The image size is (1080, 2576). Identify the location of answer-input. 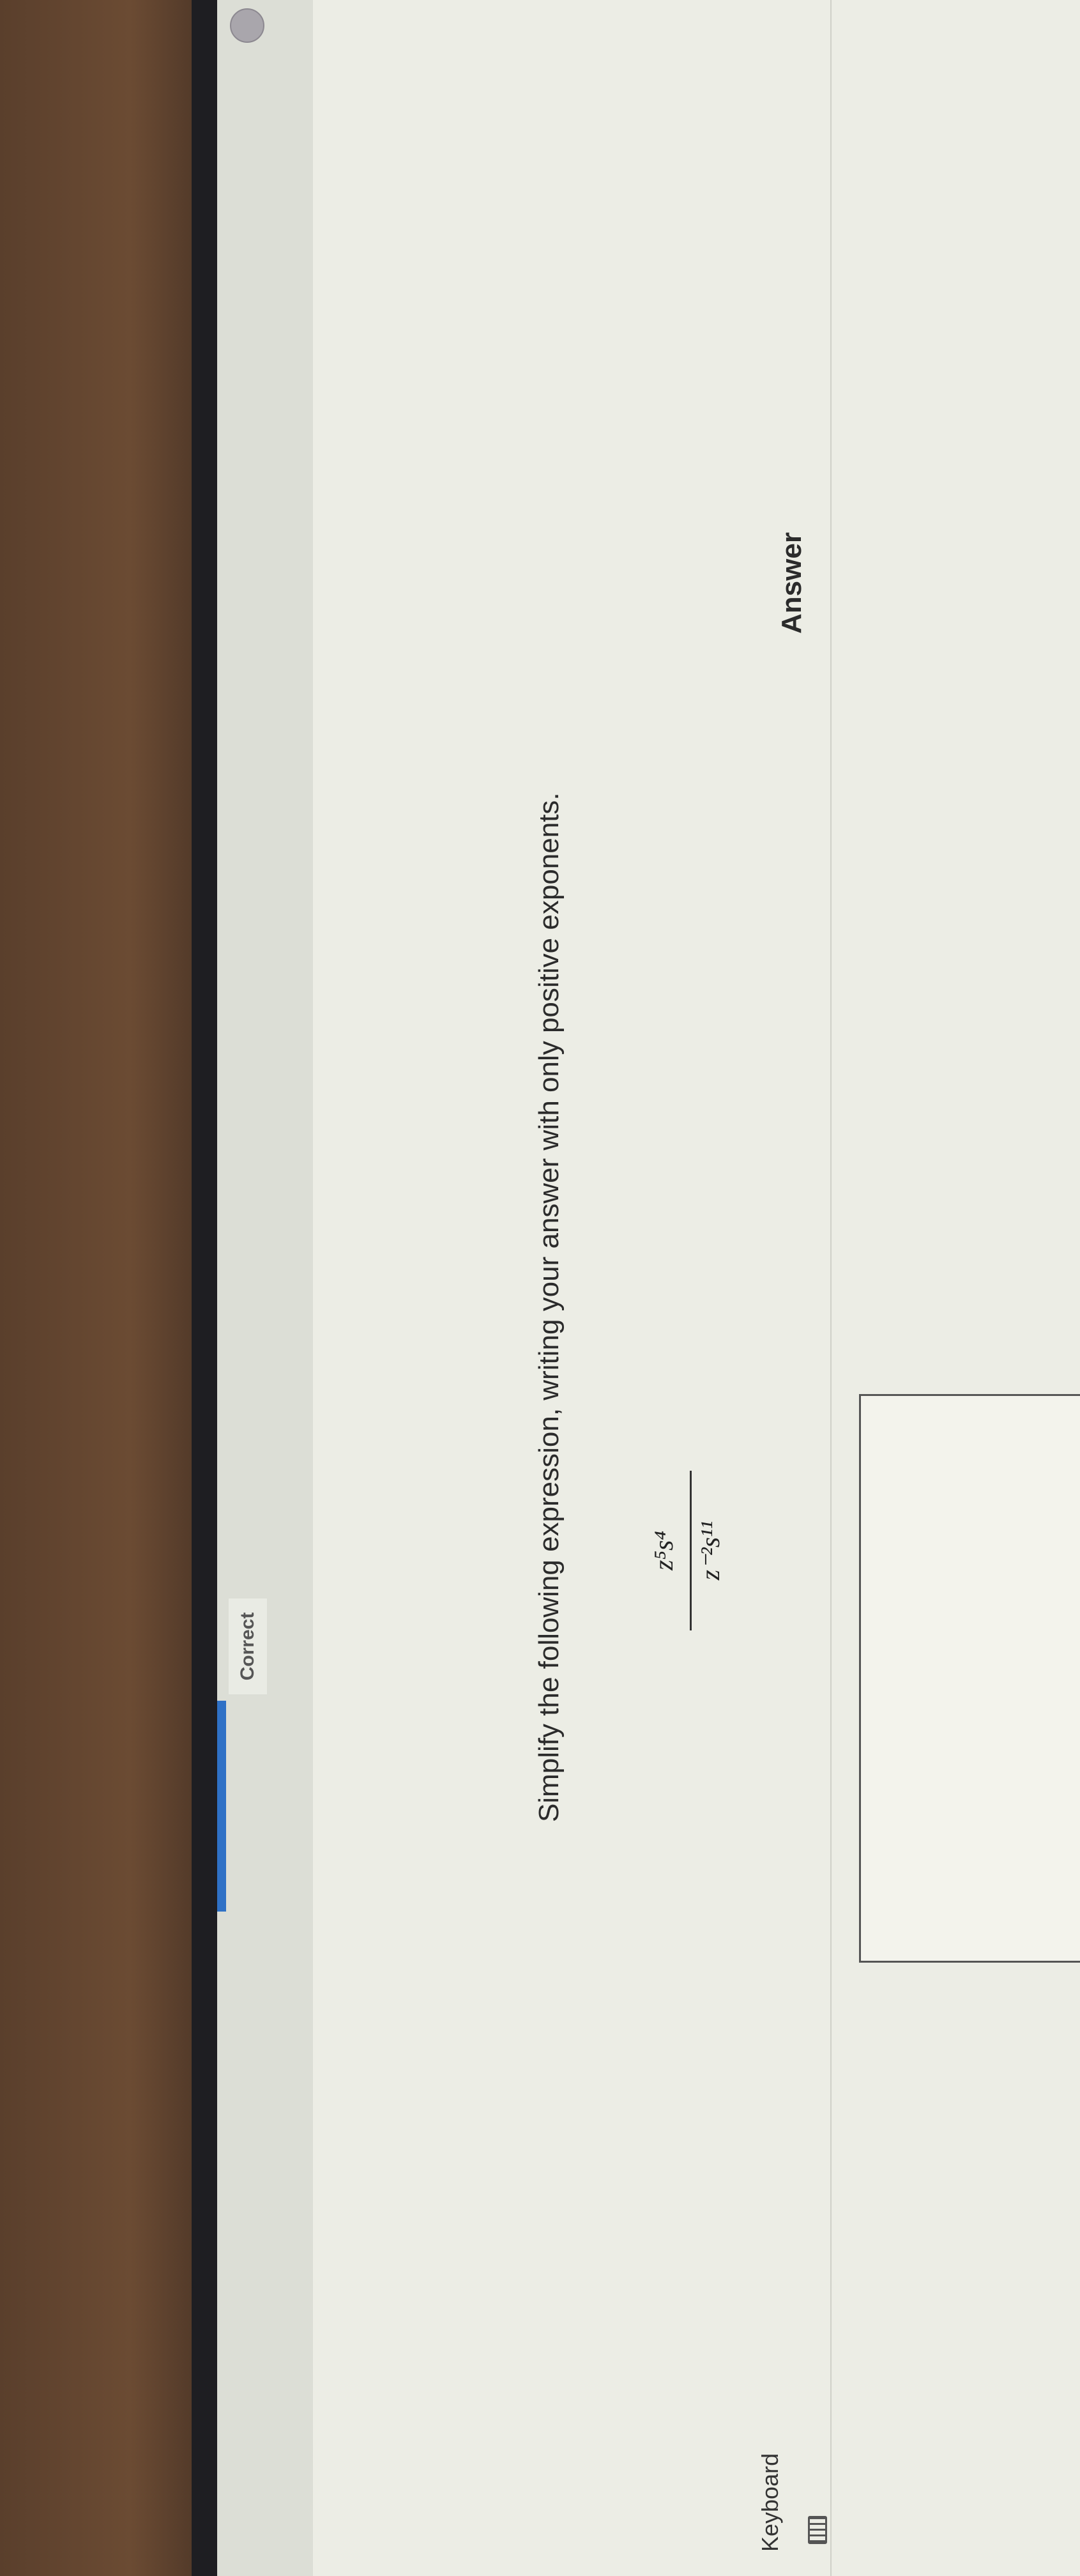
(969, 1678).